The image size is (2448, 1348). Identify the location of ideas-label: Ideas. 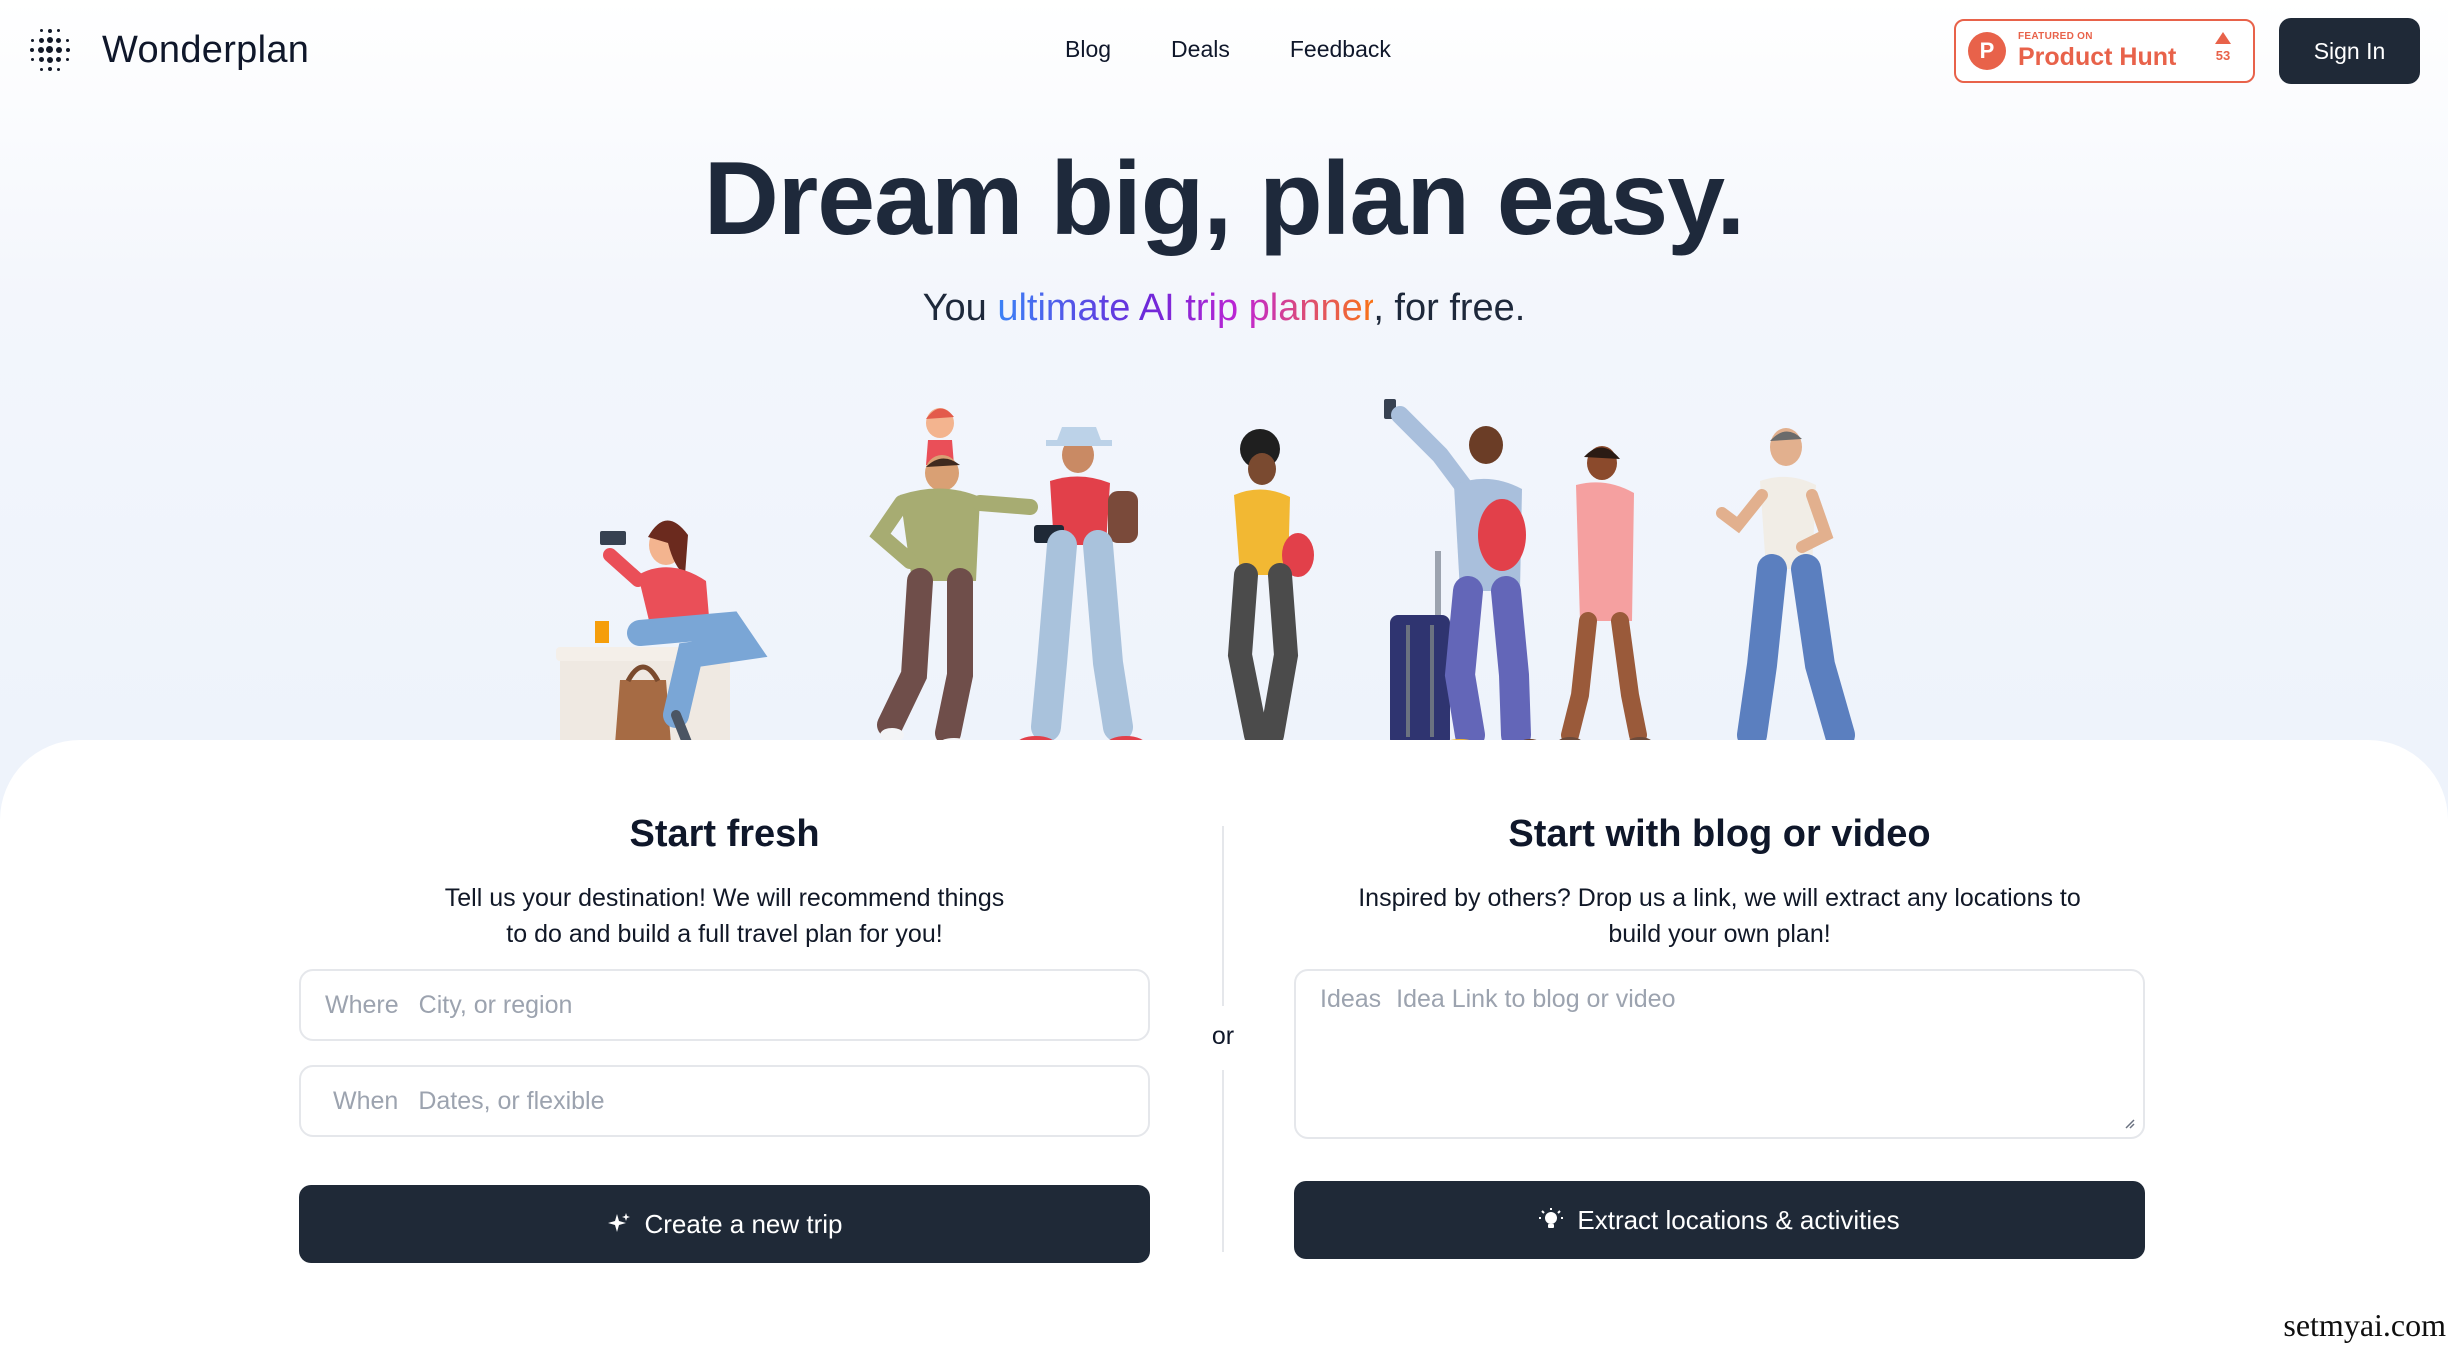
(1351, 999).